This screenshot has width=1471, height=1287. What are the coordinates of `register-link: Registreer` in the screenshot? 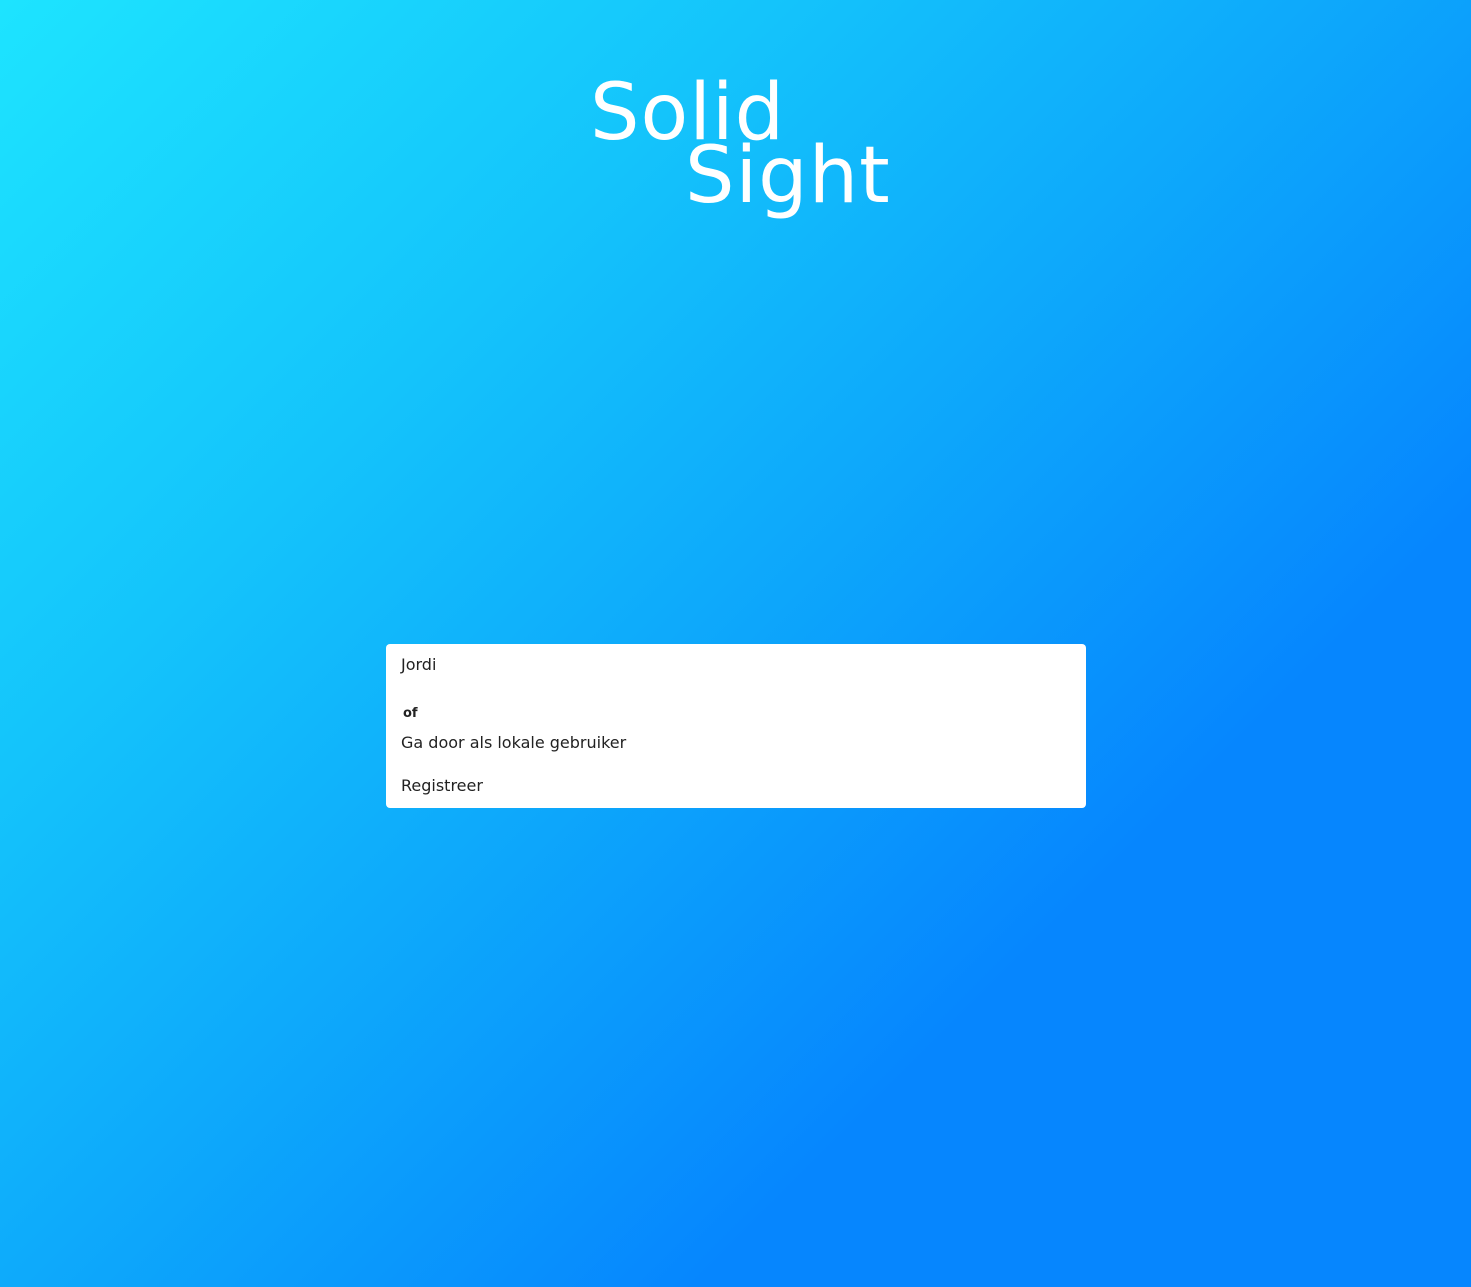 It's located at (442, 785).